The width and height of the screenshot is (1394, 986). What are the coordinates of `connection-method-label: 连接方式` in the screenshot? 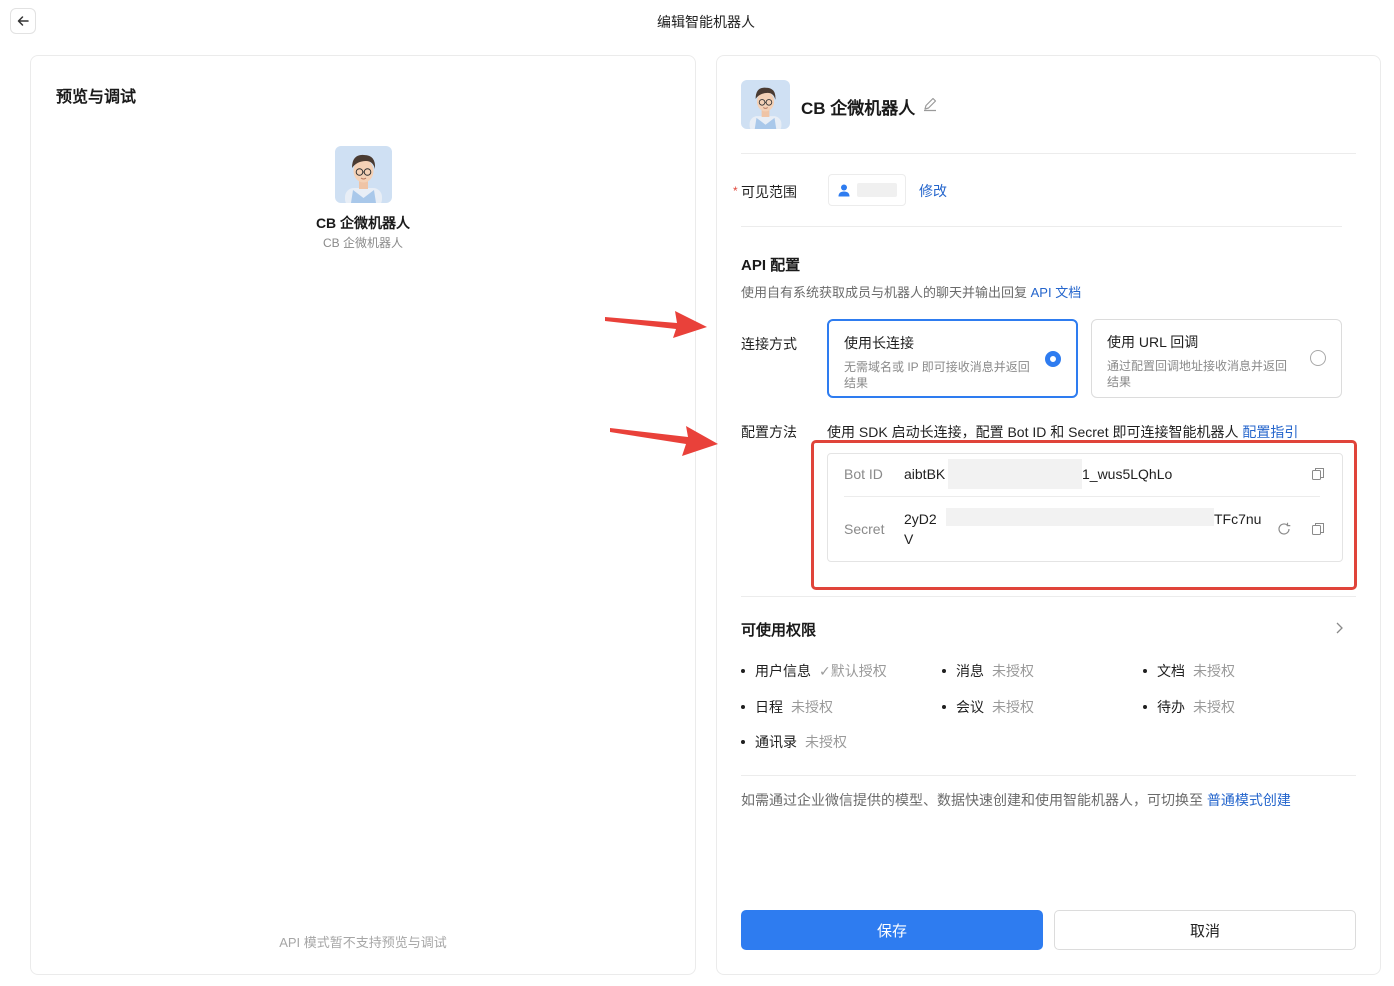 It's located at (769, 344).